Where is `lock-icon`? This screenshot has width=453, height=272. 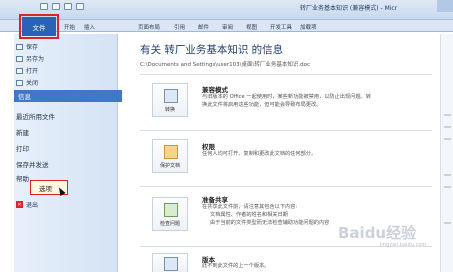 lock-icon is located at coordinates (171, 152).